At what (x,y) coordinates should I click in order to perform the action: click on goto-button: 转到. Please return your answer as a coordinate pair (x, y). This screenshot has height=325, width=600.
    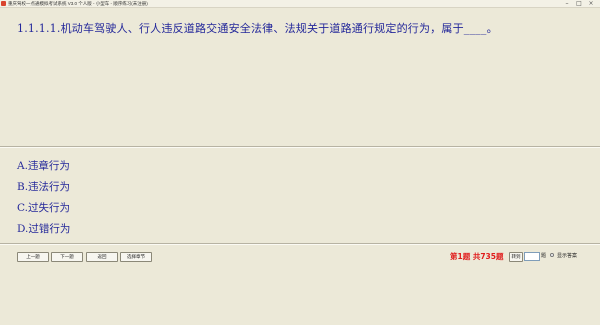
    Looking at the image, I should click on (516, 257).